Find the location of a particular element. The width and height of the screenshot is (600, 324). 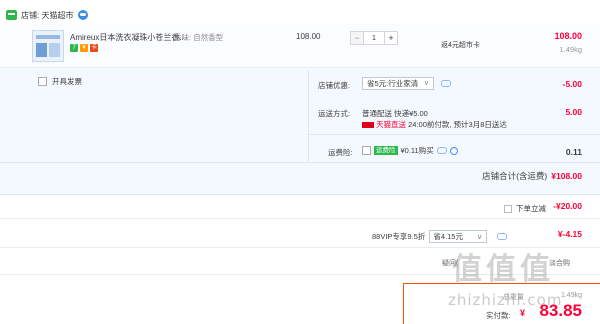

instant-discount-option: 下单立减 is located at coordinates (525, 208).